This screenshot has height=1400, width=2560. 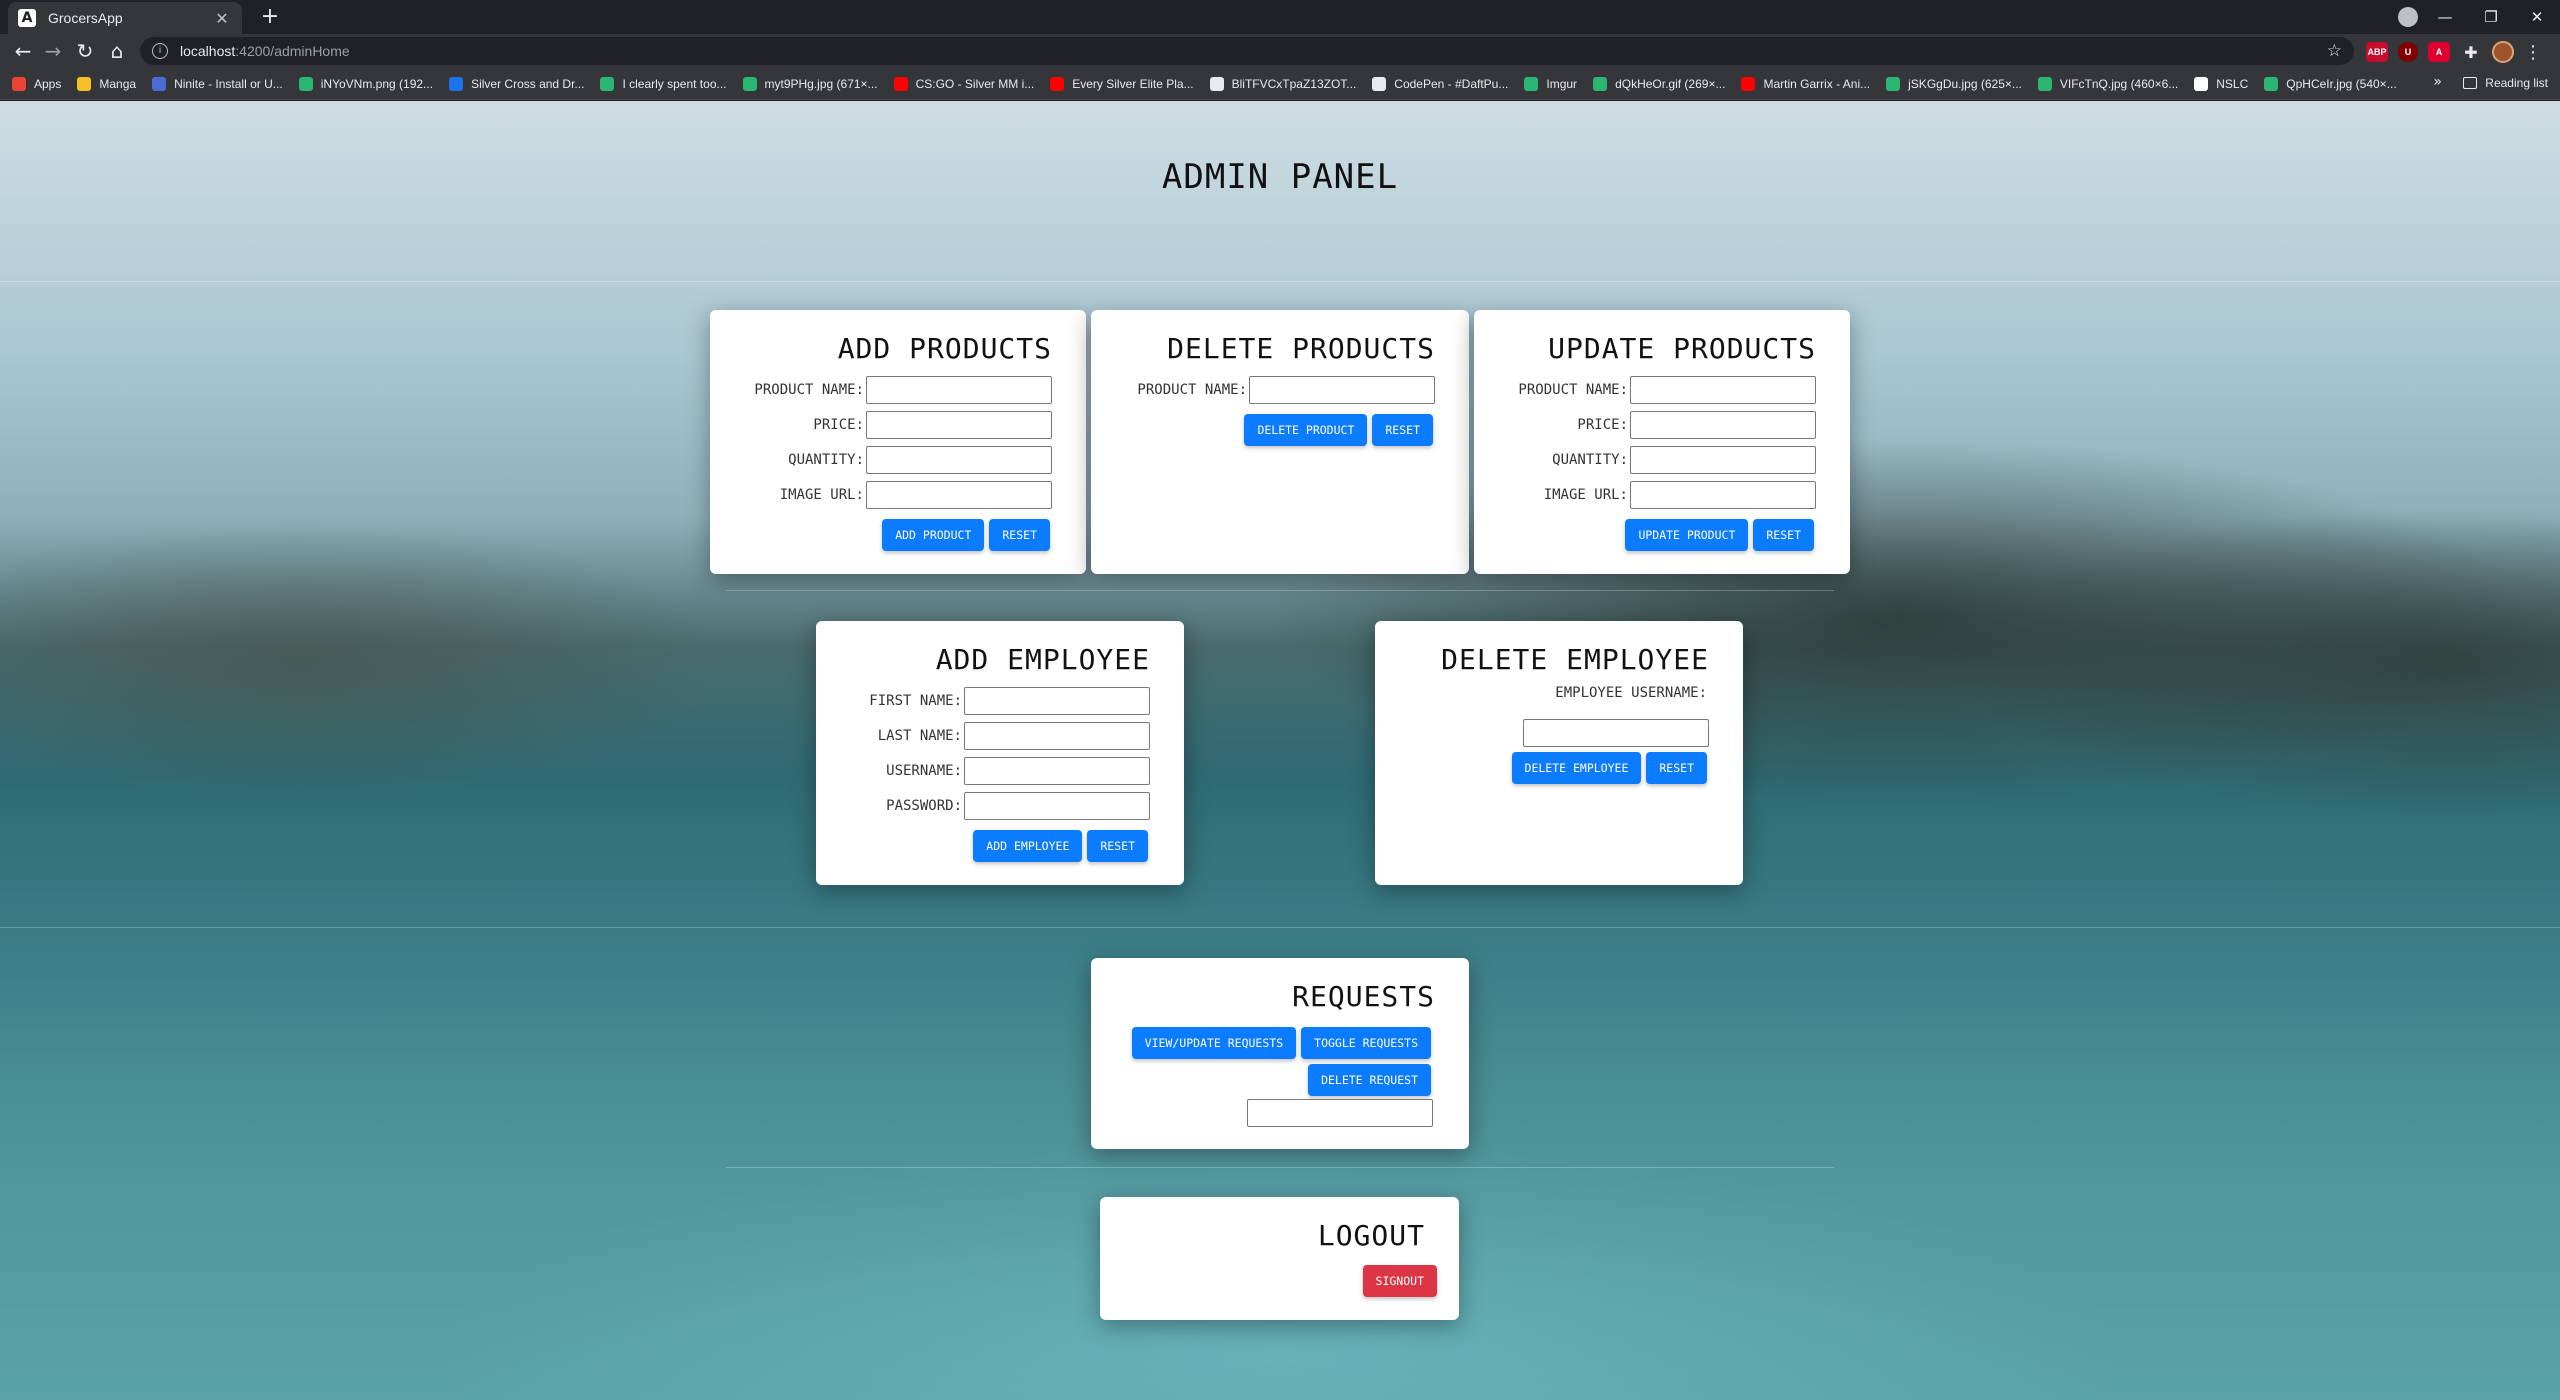 What do you see at coordinates (1057, 701) in the screenshot?
I see `first-name-input` at bounding box center [1057, 701].